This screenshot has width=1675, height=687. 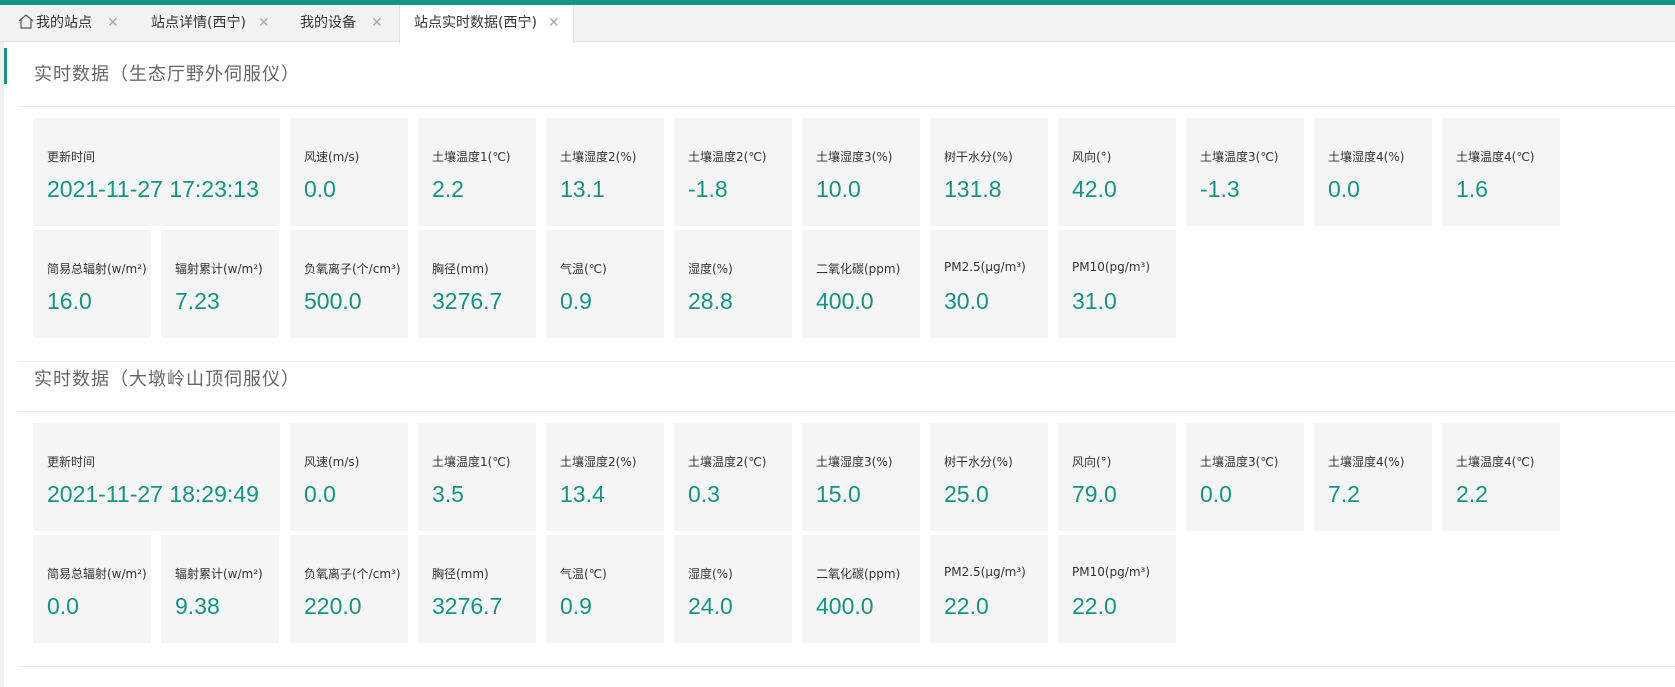 What do you see at coordinates (471, 462) in the screenshot?
I see `data-card-label: 土壤温度1(℃)` at bounding box center [471, 462].